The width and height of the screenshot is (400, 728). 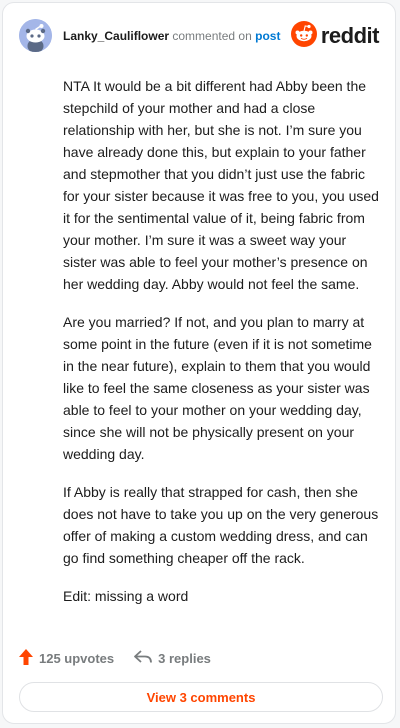 I want to click on action-text: commented on, so click(x=212, y=36).